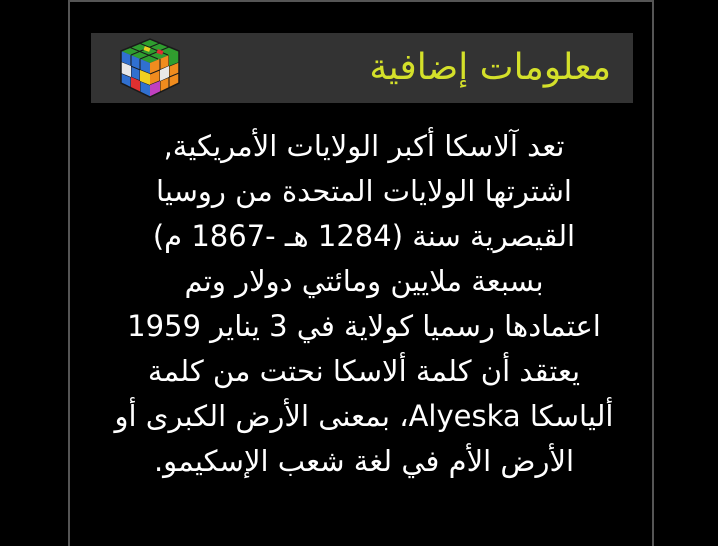 This screenshot has height=546, width=718. Describe the element at coordinates (364, 326) in the screenshot. I see `paragraph-line: اعتمادها رسميا كولاية في 3 يناير 1959` at that location.